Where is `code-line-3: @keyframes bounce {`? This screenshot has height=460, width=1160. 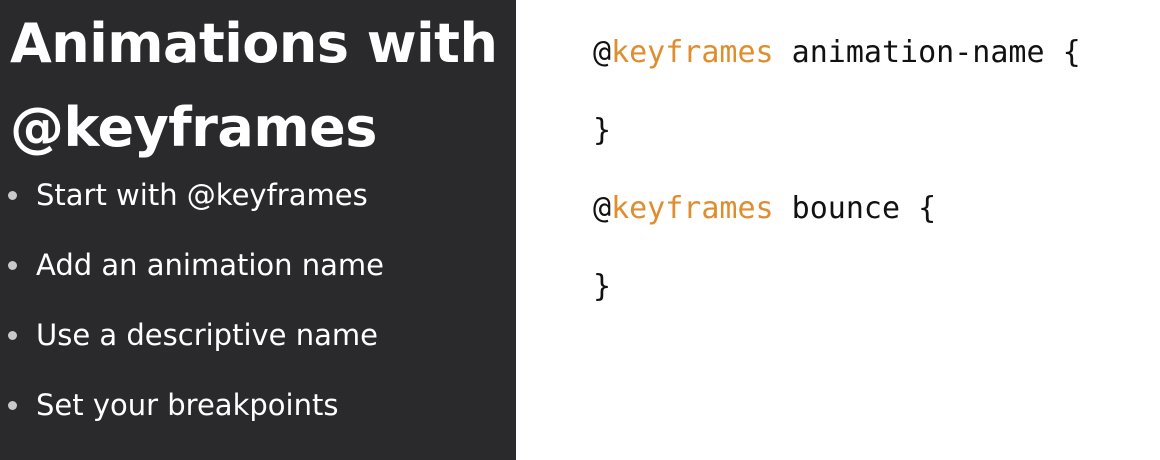 code-line-3: @keyframes bounce { is located at coordinates (876, 209).